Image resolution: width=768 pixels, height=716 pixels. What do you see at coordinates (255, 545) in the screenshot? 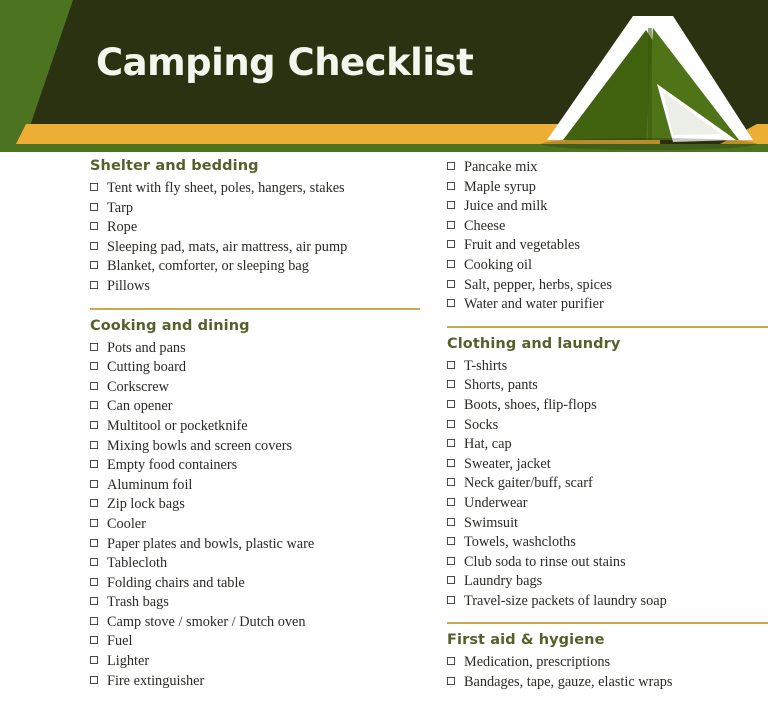
I see `checklist-item: Paper plates and bowls, plastic ware` at bounding box center [255, 545].